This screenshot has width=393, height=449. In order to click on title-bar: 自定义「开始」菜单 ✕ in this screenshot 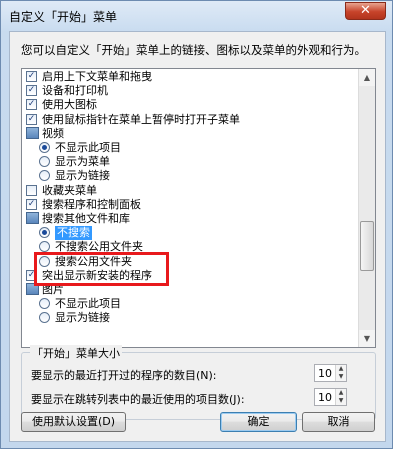, I will do `click(196, 16)`.